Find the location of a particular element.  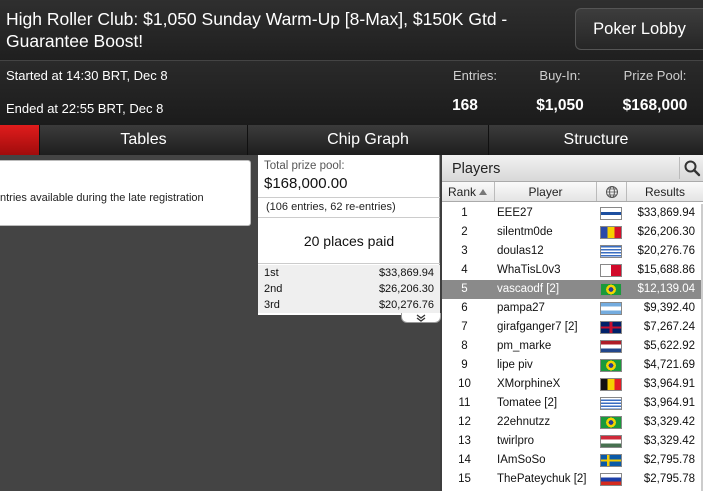

globe-icon is located at coordinates (611, 191).